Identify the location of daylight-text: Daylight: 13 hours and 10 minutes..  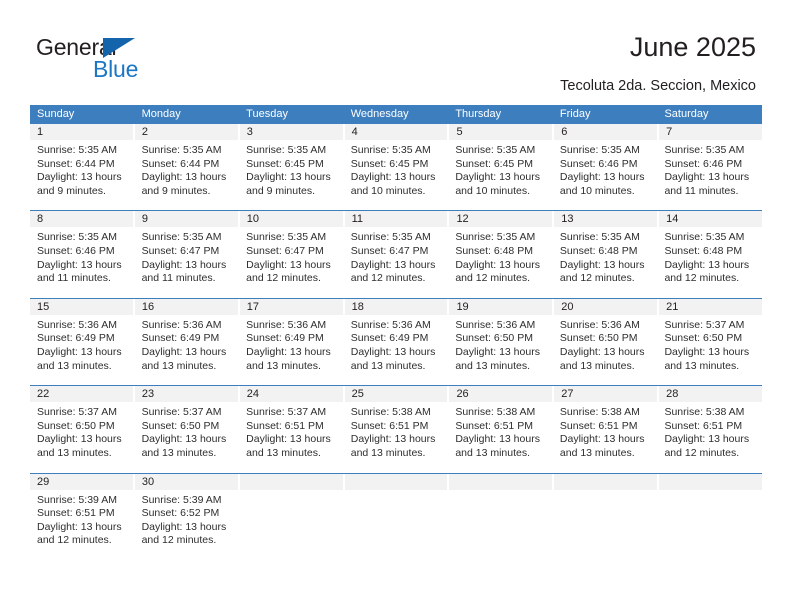
(497, 184).